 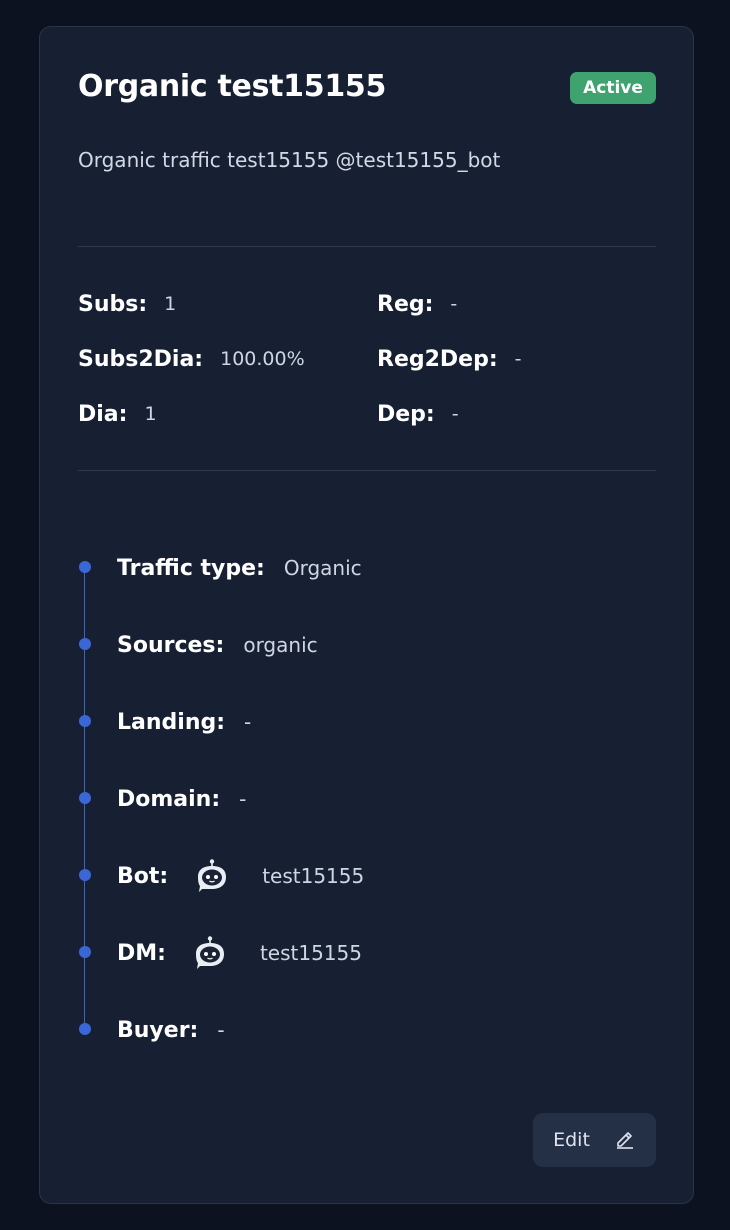 I want to click on detail-domain: Domain: -, so click(x=181, y=799).